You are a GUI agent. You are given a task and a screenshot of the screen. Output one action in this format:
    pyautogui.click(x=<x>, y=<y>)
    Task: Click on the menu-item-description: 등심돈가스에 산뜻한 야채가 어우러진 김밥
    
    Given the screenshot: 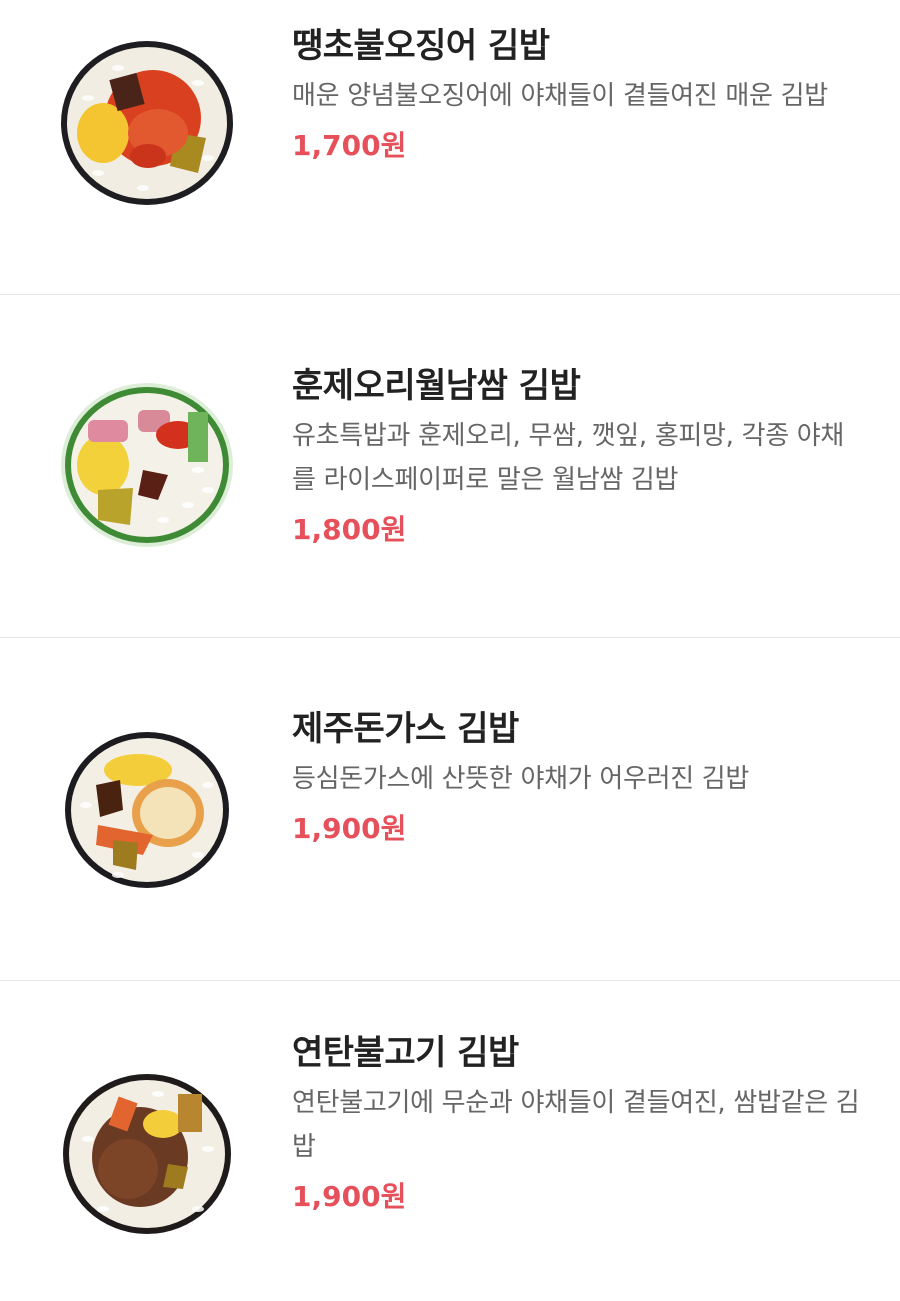 What is the action you would take?
    pyautogui.click(x=521, y=779)
    